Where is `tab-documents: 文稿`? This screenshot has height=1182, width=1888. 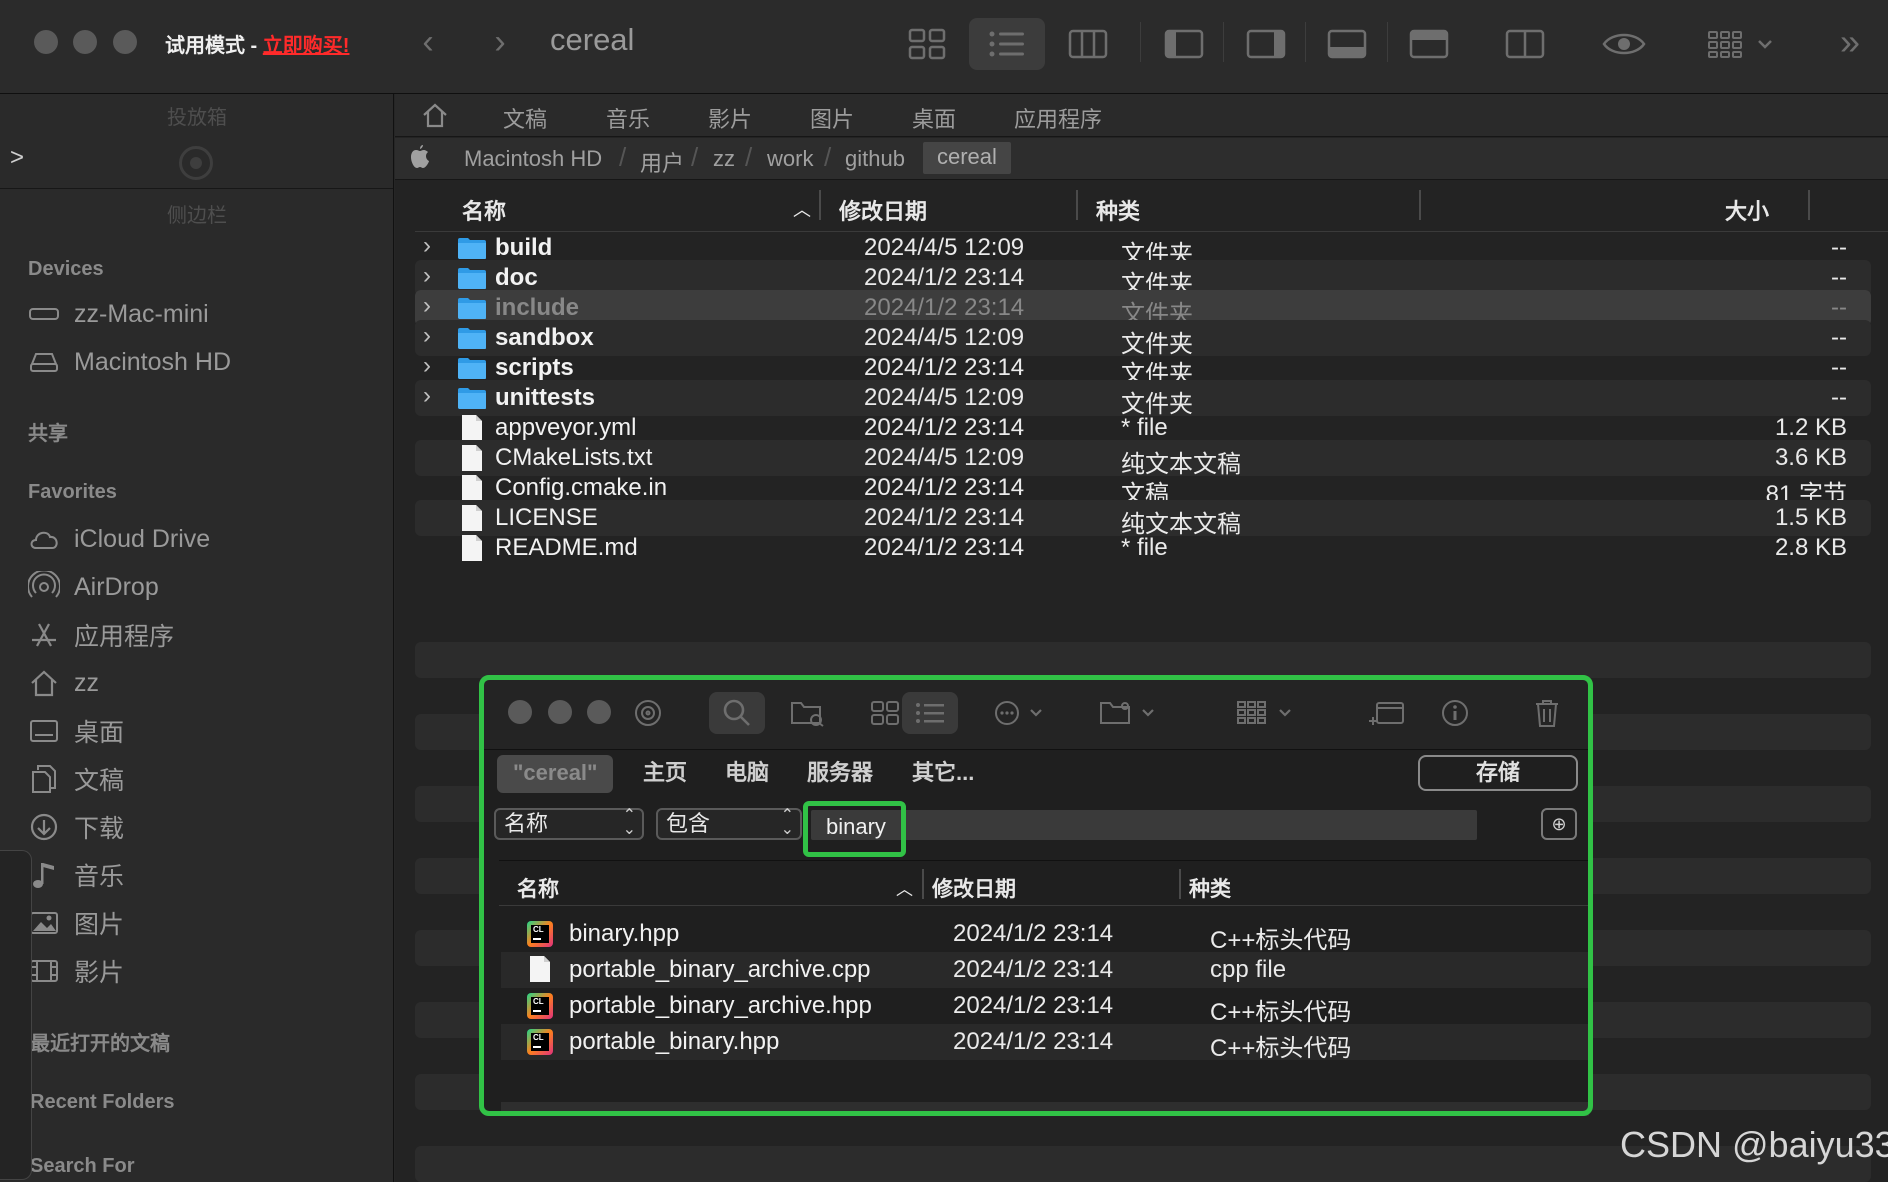 tab-documents: 文稿 is located at coordinates (525, 118).